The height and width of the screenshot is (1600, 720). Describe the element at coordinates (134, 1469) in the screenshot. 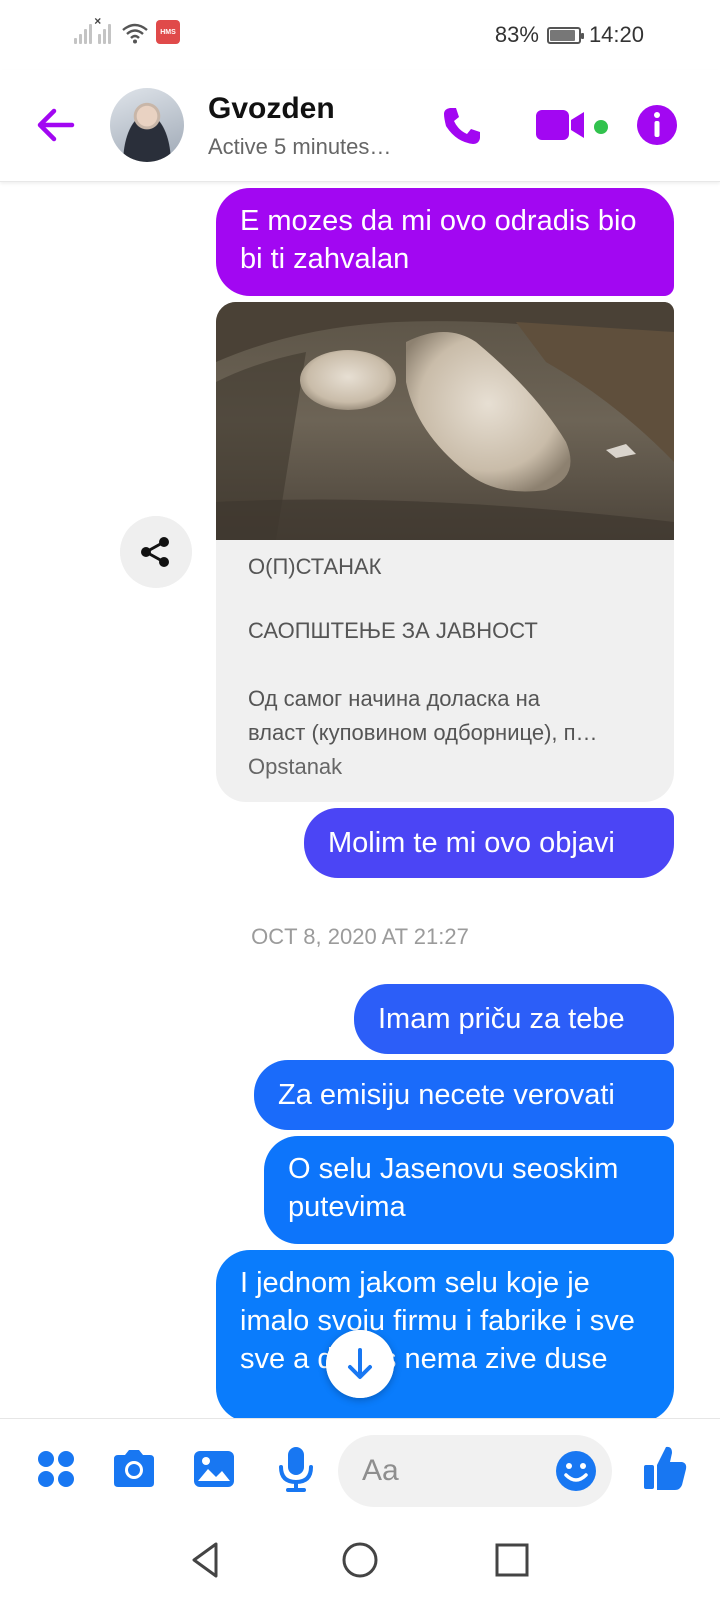

I see `camera-icon` at that location.